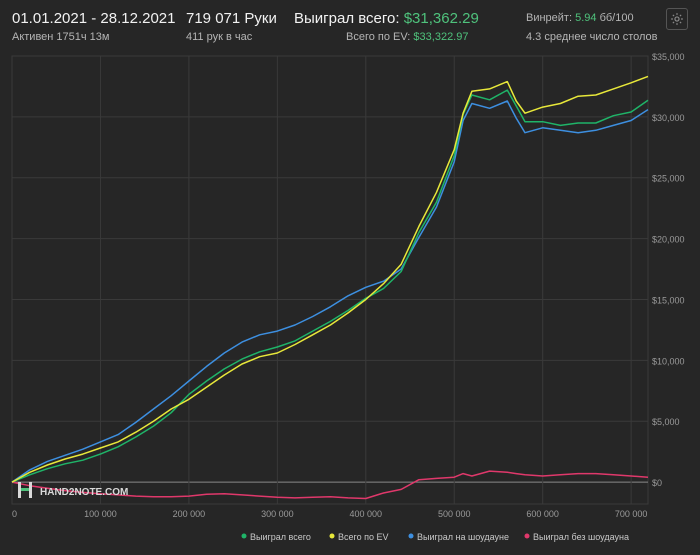 This screenshot has width=700, height=555. What do you see at coordinates (454, 514) in the screenshot?
I see `x-tick-label: 500 000` at bounding box center [454, 514].